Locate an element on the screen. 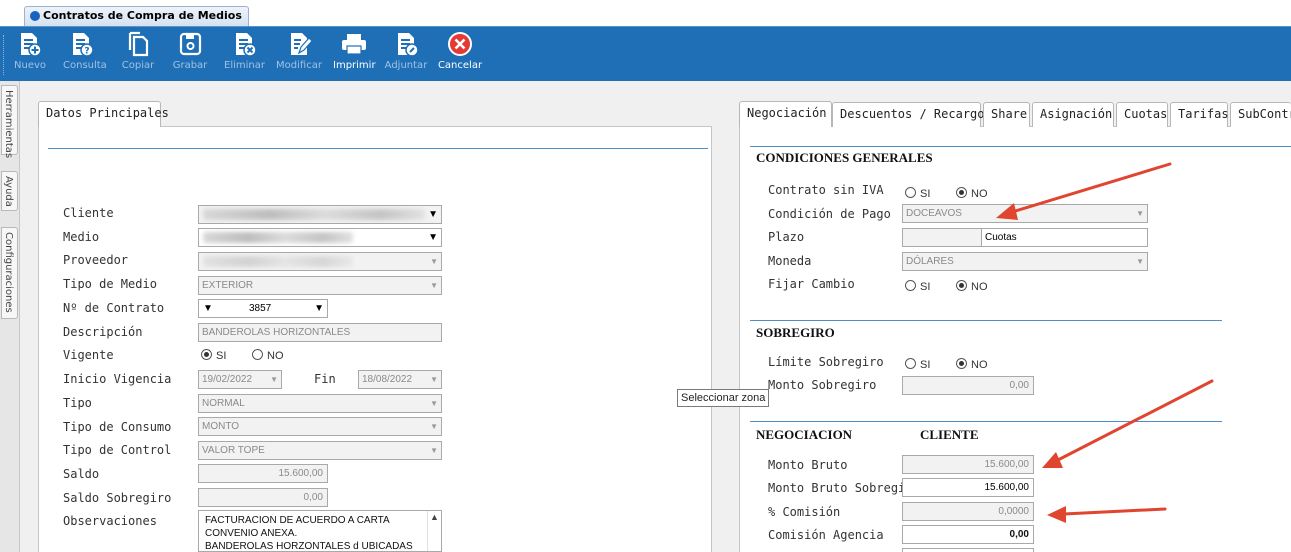 The width and height of the screenshot is (1291, 552). label-contrato-sin-iva: Contrato sin IVA is located at coordinates (826, 190).